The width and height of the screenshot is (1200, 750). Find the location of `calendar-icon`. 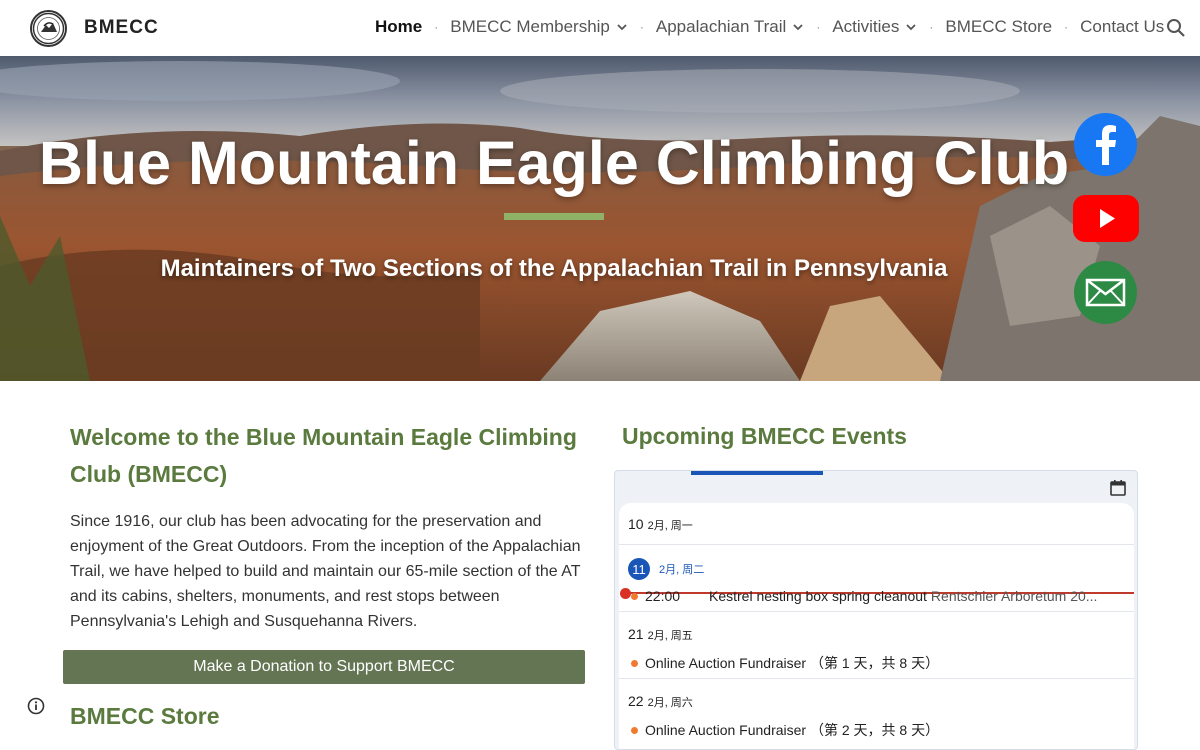

calendar-icon is located at coordinates (1118, 488).